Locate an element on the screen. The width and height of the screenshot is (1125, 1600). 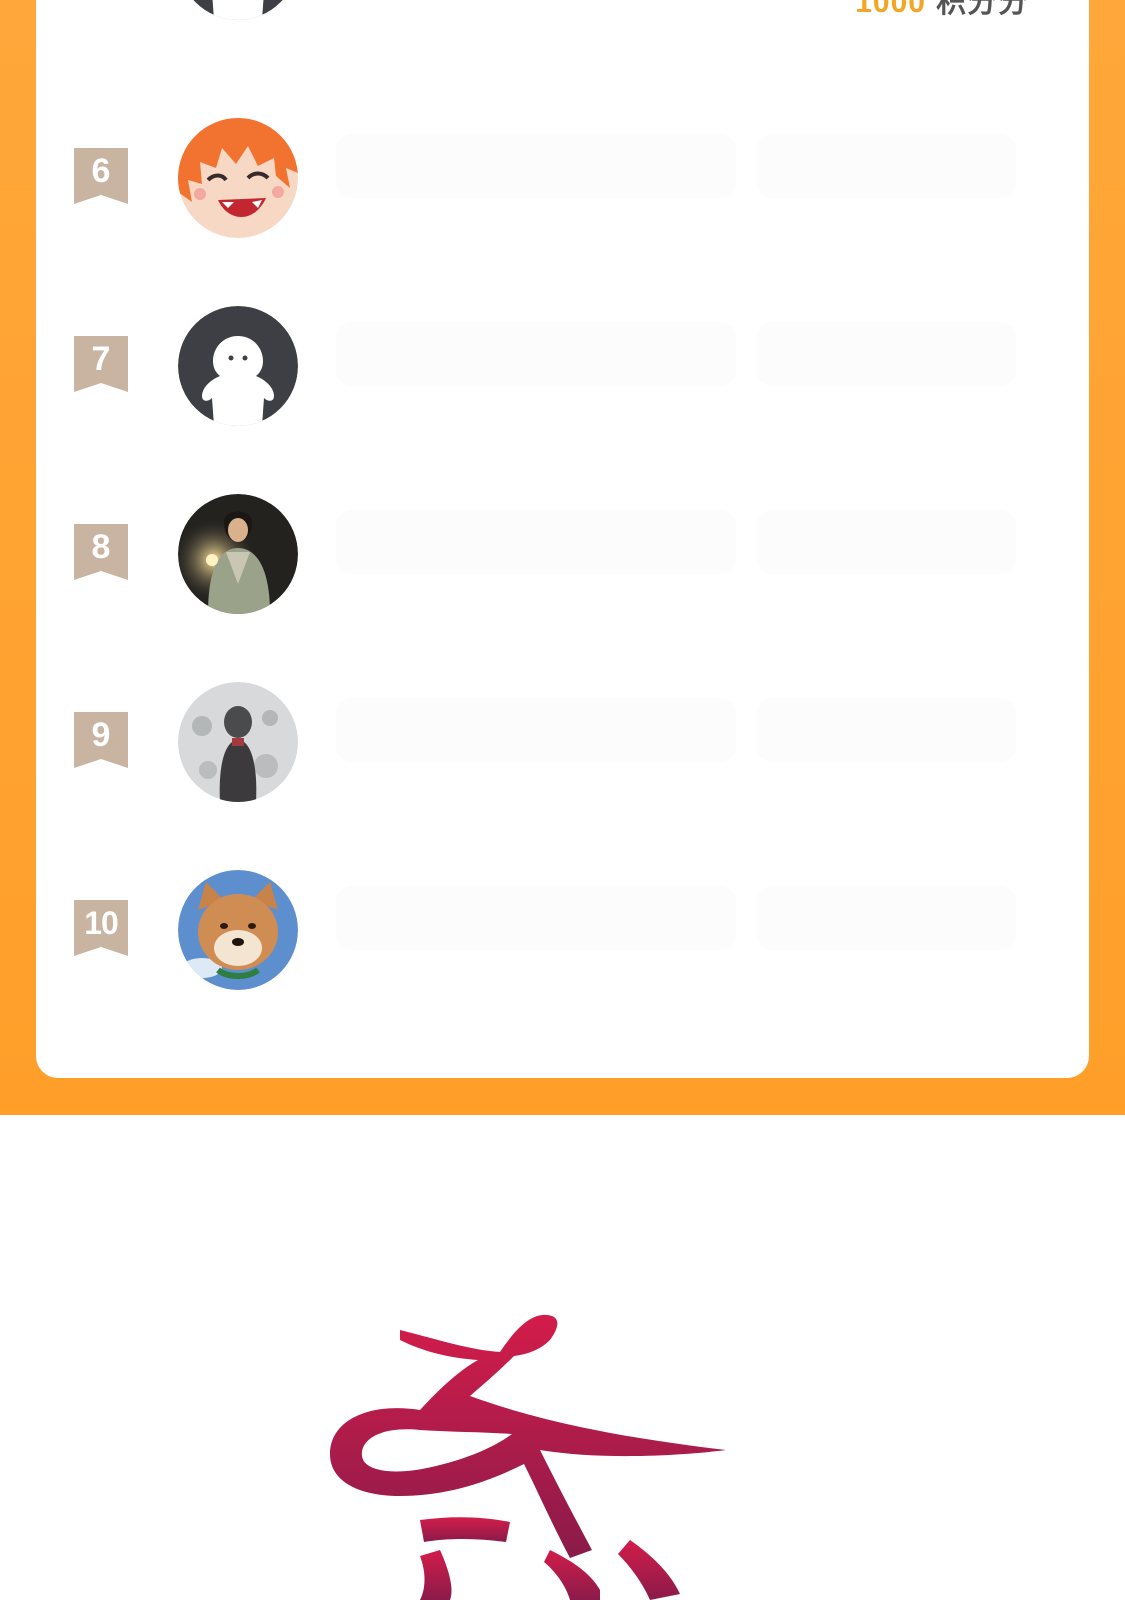
leaderboard-row: 7 is located at coordinates (562, 378).